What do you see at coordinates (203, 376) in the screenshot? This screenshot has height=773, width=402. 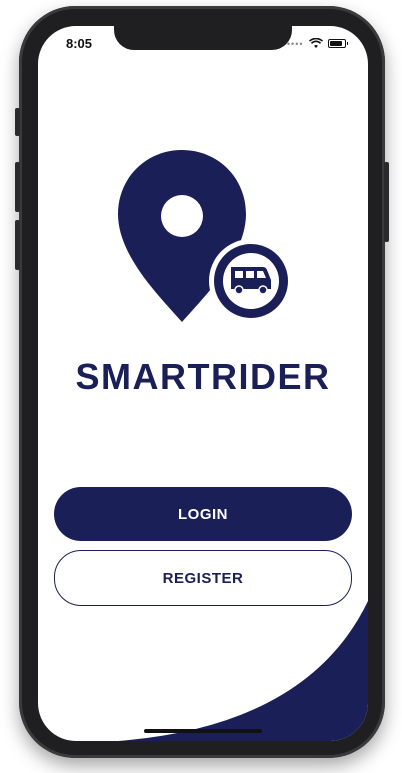 I see `app-title: SMARTRIDER` at bounding box center [203, 376].